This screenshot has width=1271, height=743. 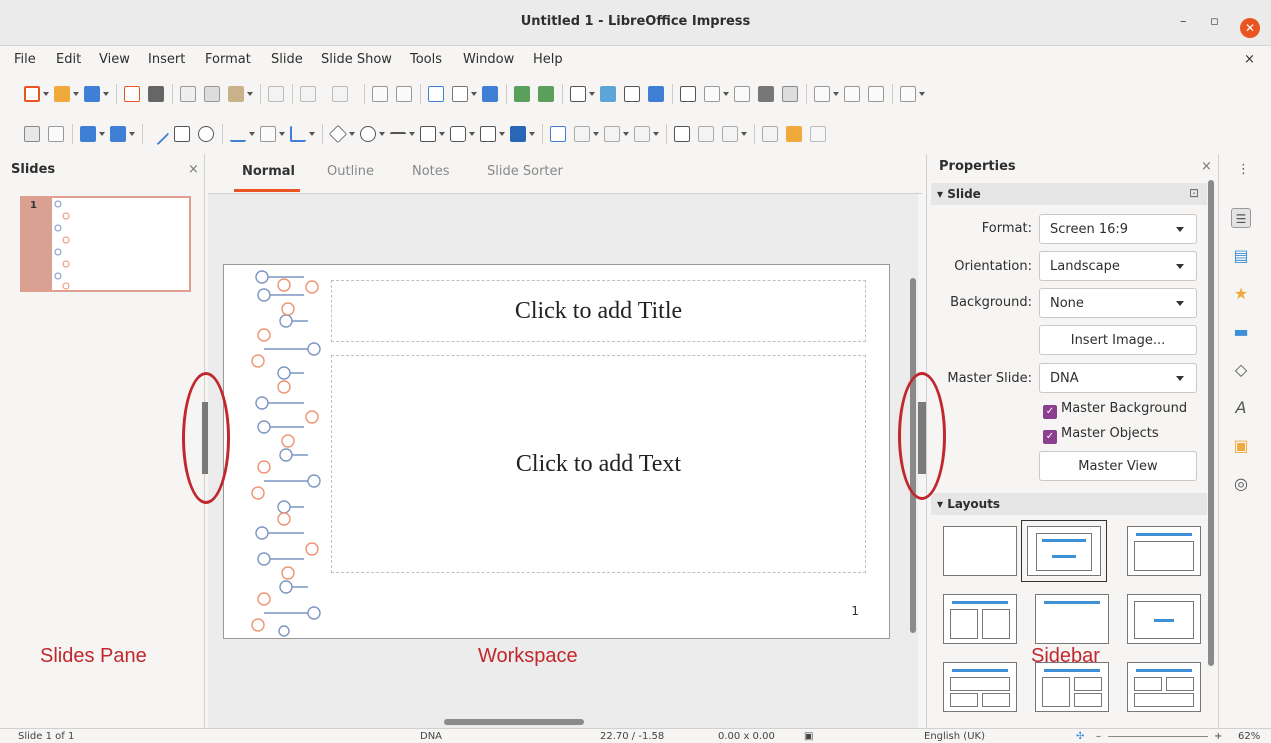 I want to click on insert-ellipse-icon, so click(x=206, y=134).